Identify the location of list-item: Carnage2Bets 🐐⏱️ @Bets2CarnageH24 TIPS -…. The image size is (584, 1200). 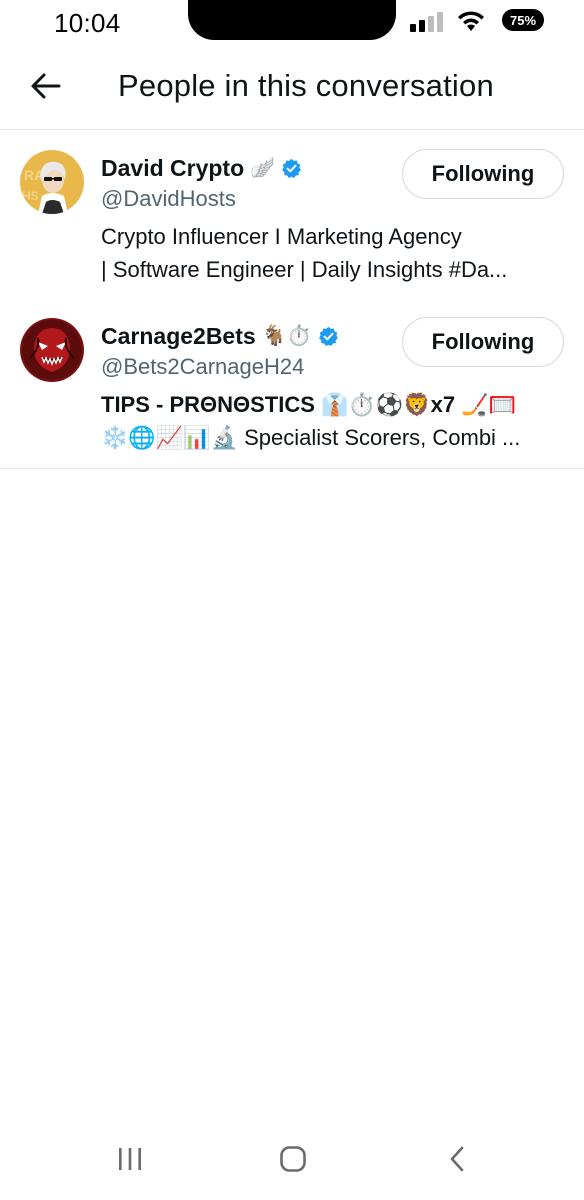
(292, 383).